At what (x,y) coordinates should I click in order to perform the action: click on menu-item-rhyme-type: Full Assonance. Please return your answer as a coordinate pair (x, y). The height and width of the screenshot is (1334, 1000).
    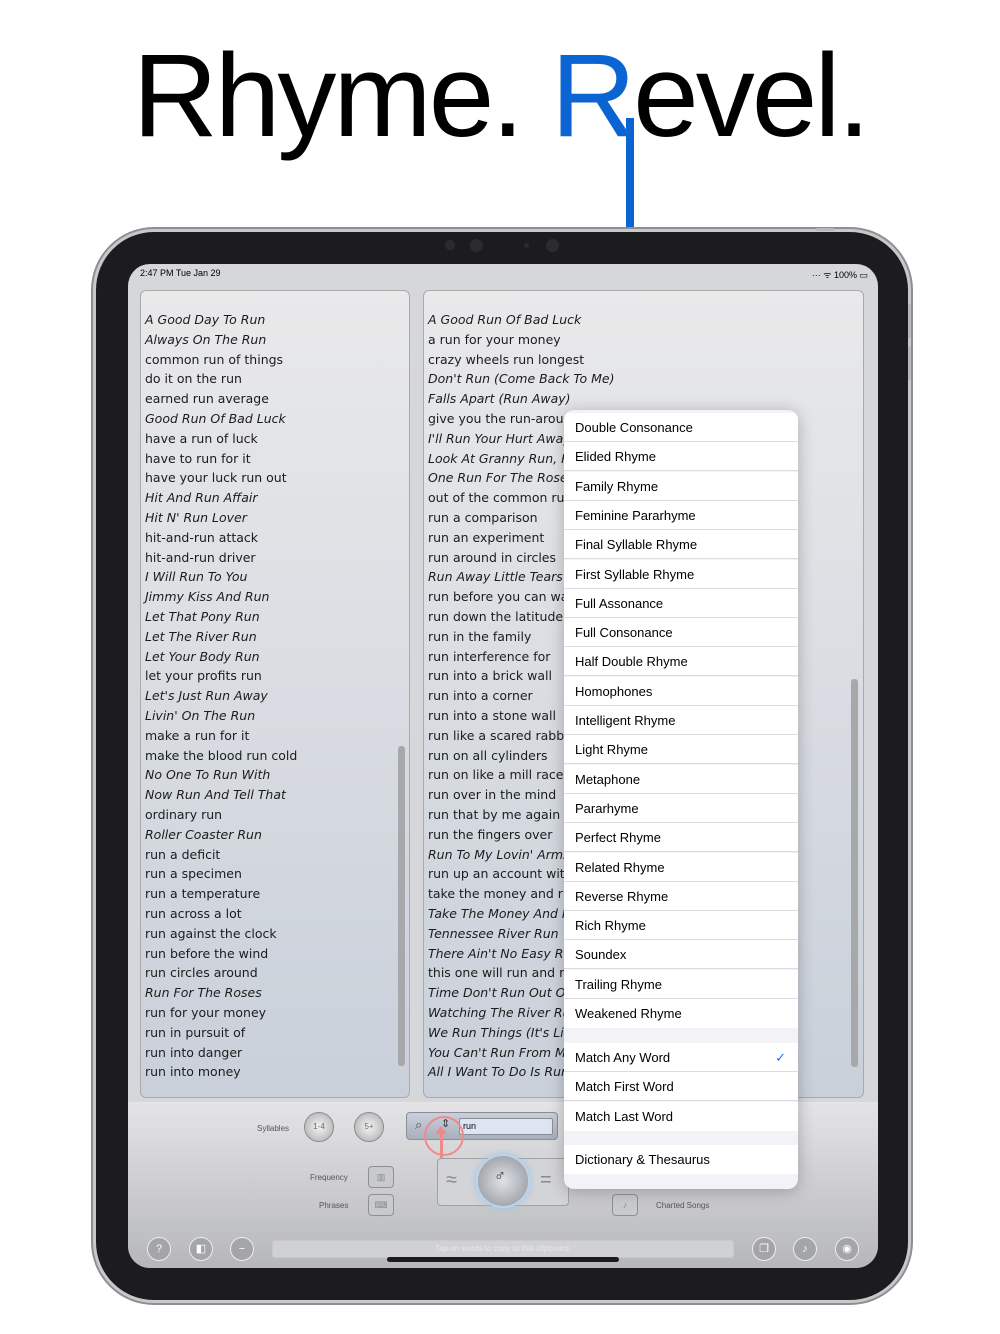
    Looking at the image, I should click on (681, 603).